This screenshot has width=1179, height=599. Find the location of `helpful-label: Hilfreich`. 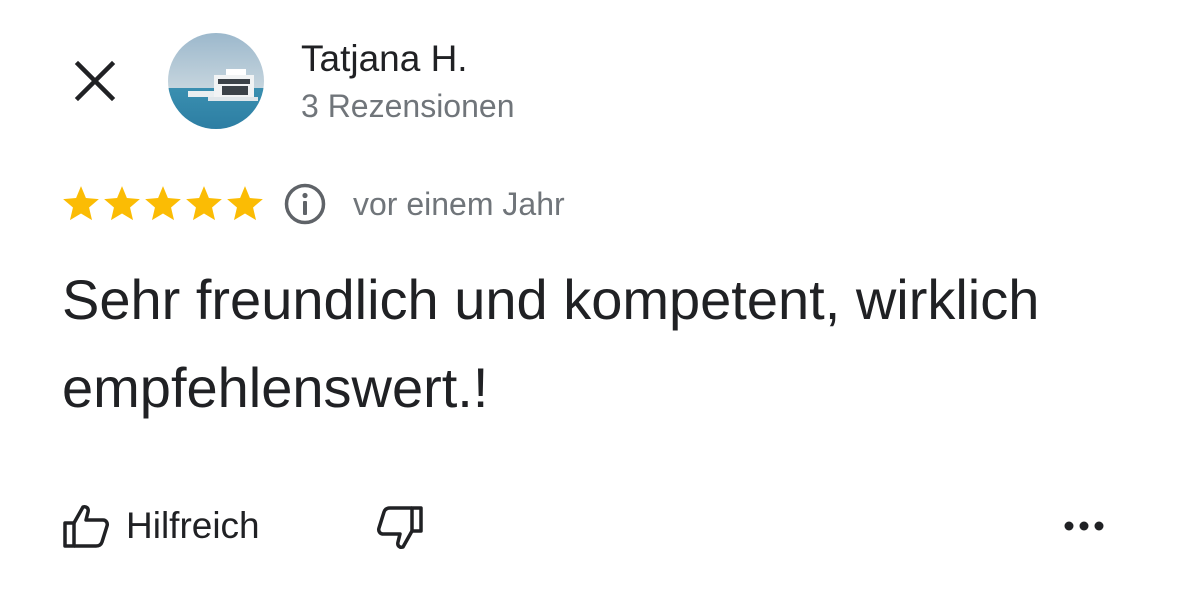

helpful-label: Hilfreich is located at coordinates (193, 525).